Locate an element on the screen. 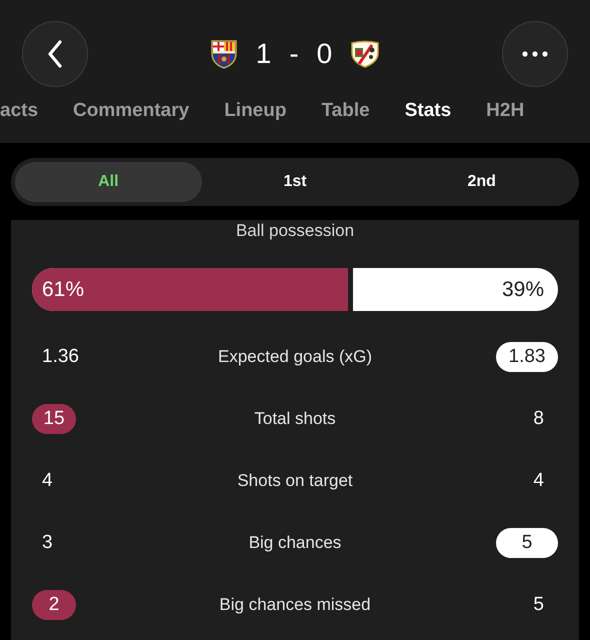 This screenshot has width=590, height=640. home-value: 4 is located at coordinates (47, 481).